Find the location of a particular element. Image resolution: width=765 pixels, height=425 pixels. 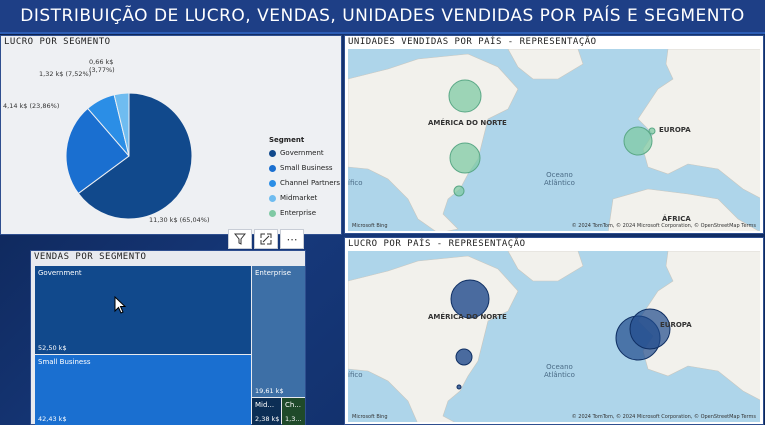

map-label-africa: ÁFRICA is located at coordinates (676, 219).